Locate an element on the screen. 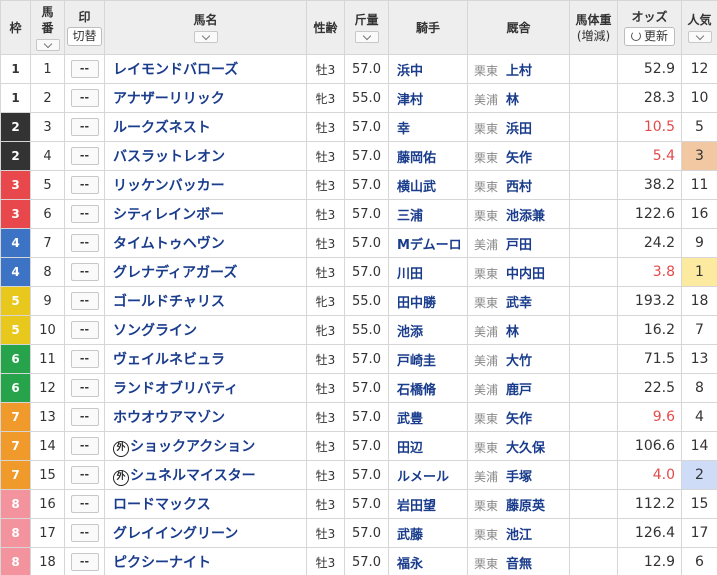 Image resolution: width=717 pixels, height=575 pixels. horse-name-link: グレイイングリーン is located at coordinates (205, 533).